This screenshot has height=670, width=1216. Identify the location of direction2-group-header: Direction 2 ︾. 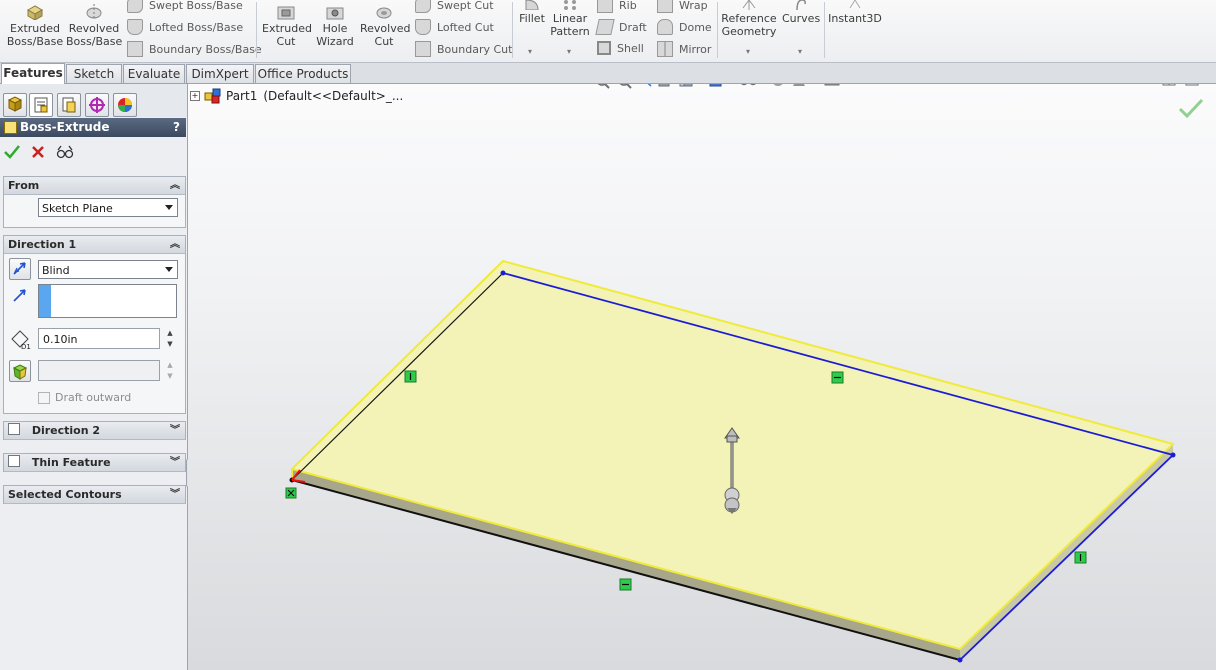
(94, 431).